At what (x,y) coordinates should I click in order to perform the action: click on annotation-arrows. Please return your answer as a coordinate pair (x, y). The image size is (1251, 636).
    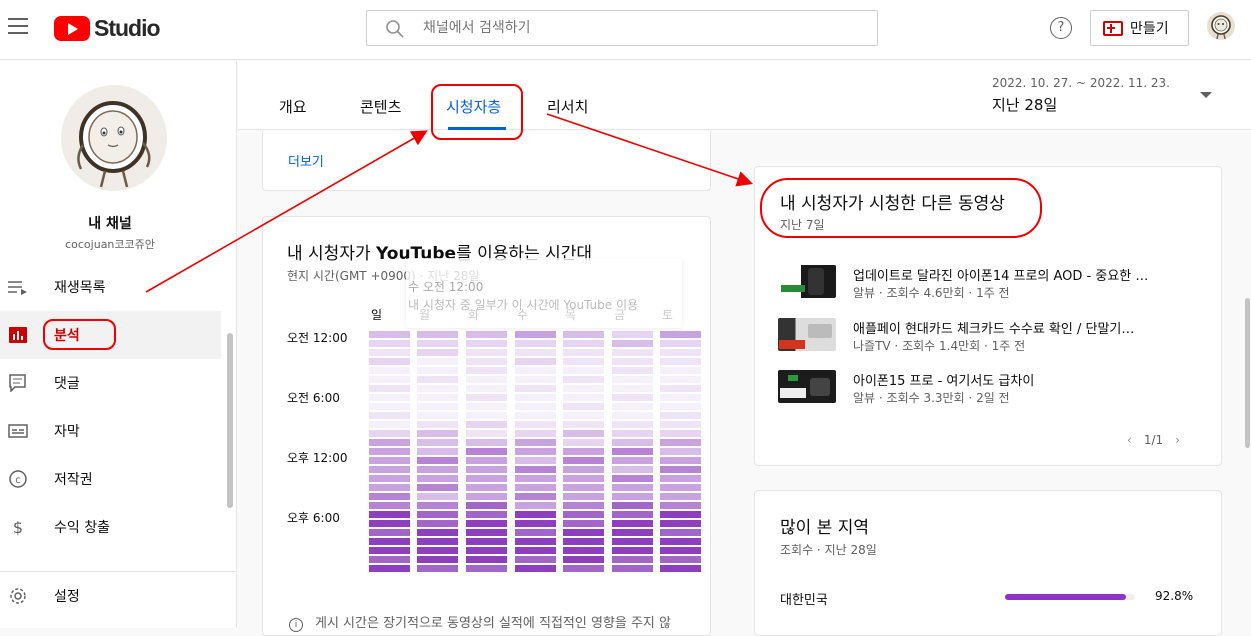
    Looking at the image, I should click on (449, 203).